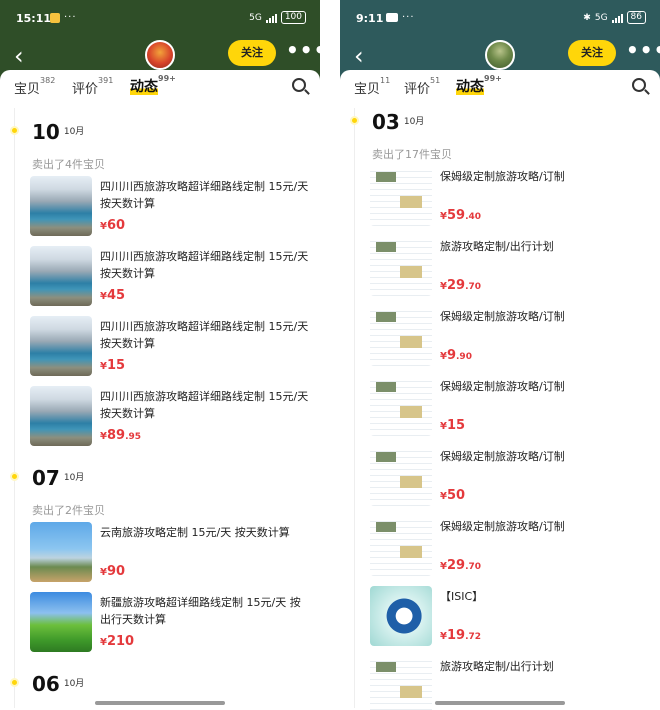 The image size is (660, 710). Describe the element at coordinates (510, 477) in the screenshot. I see `list-item: 保姆级定制旅游攻略/订制 ¥50` at that location.